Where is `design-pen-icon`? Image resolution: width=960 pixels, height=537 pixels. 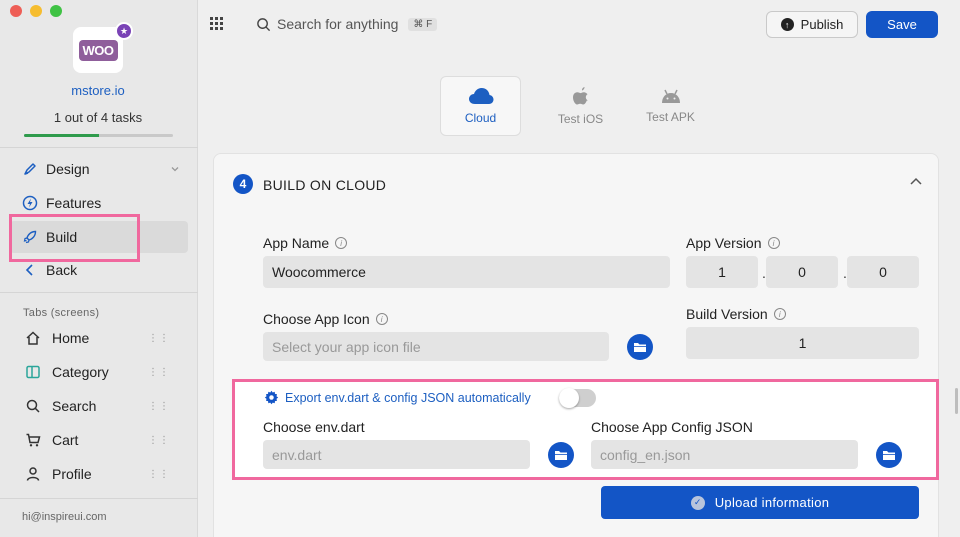
design-pen-icon is located at coordinates (30, 169).